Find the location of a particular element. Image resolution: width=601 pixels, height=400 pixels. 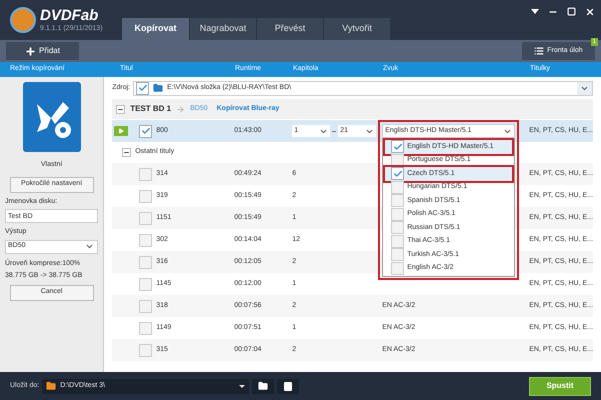

tab: Nagrabovat is located at coordinates (222, 29).